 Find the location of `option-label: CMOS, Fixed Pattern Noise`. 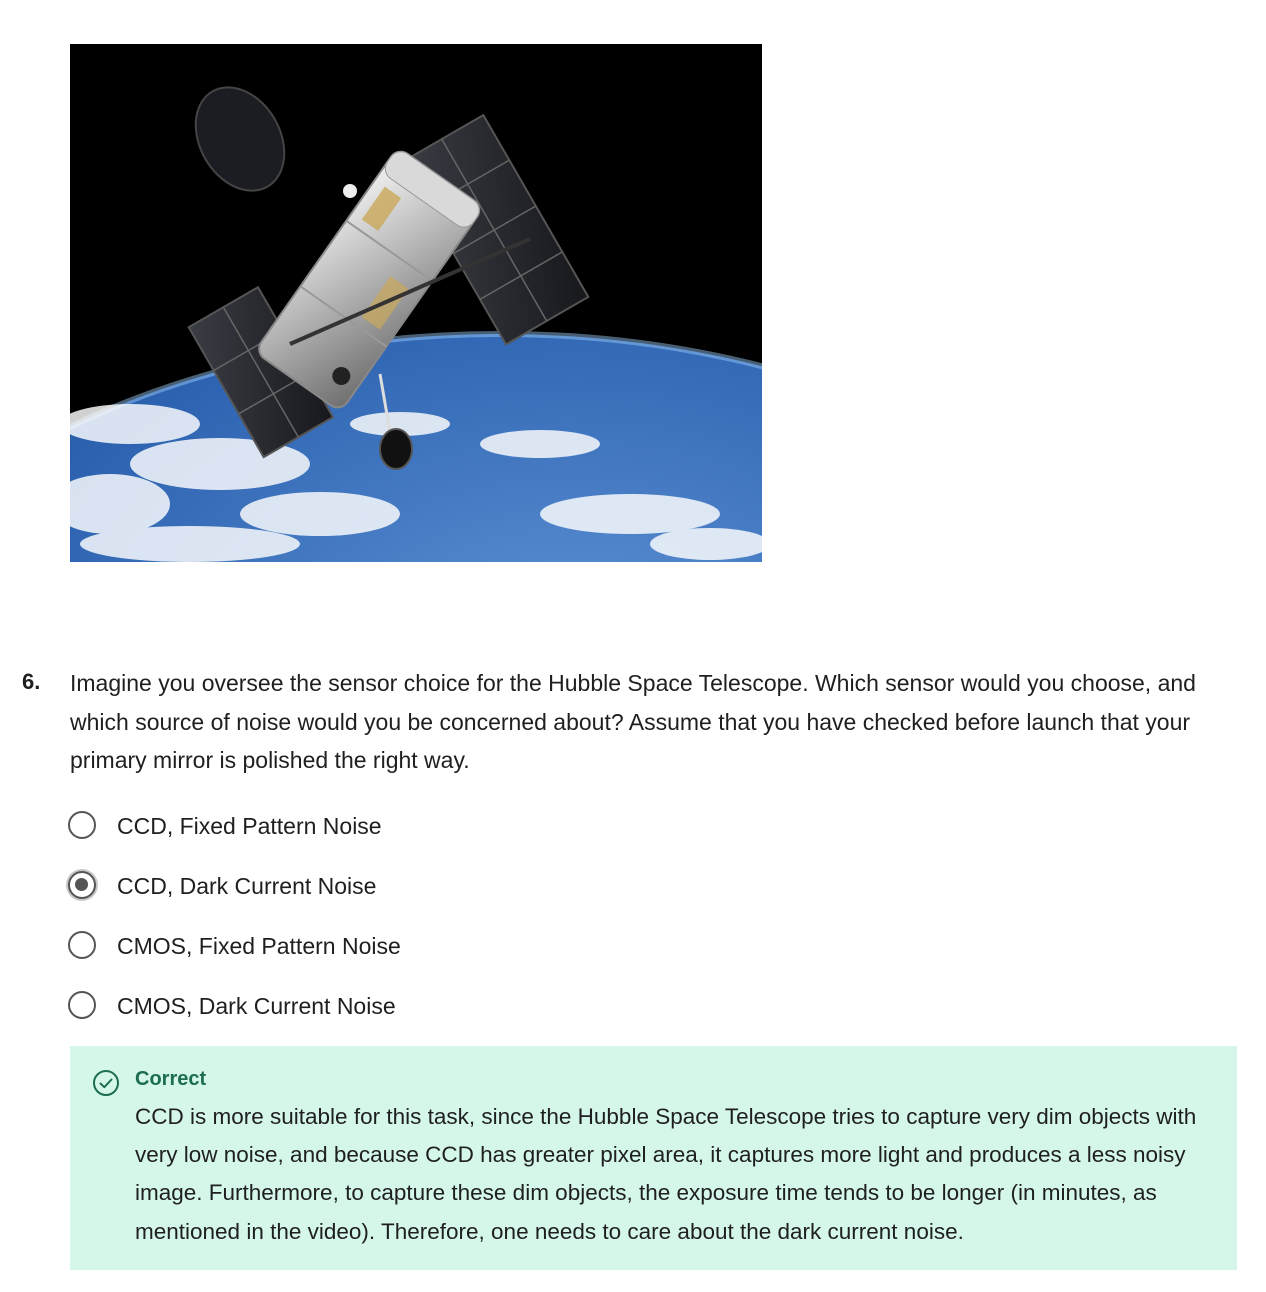

option-label: CMOS, Fixed Pattern Noise is located at coordinates (259, 946).